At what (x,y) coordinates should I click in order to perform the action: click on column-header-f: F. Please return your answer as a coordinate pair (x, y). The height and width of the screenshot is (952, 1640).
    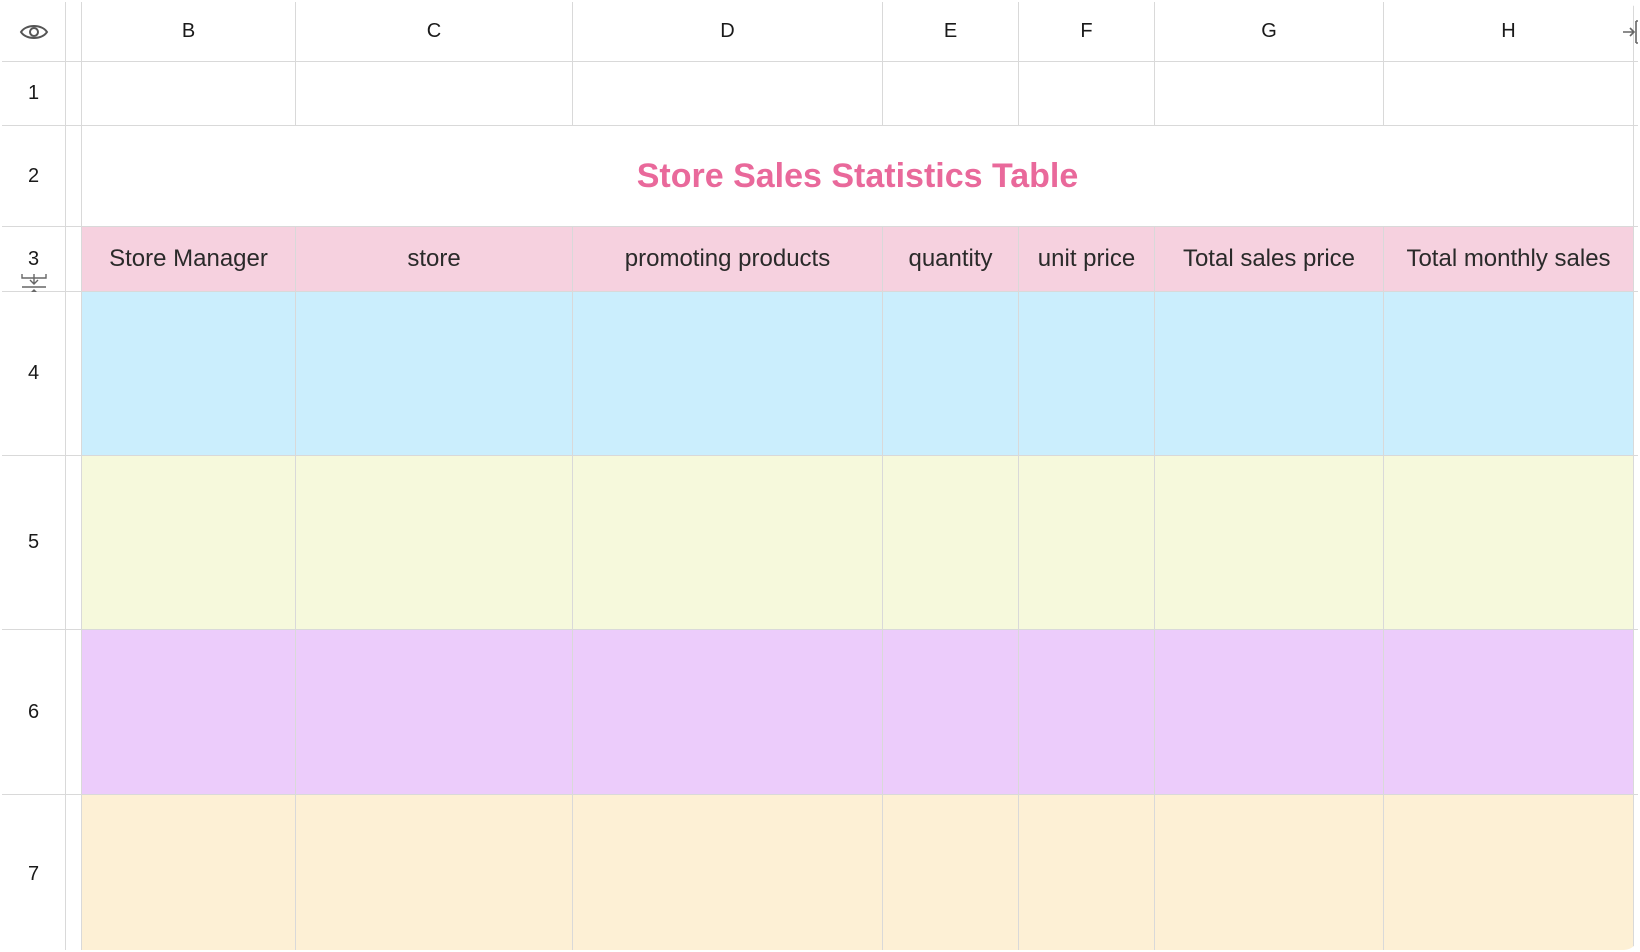
    Looking at the image, I should click on (1087, 32).